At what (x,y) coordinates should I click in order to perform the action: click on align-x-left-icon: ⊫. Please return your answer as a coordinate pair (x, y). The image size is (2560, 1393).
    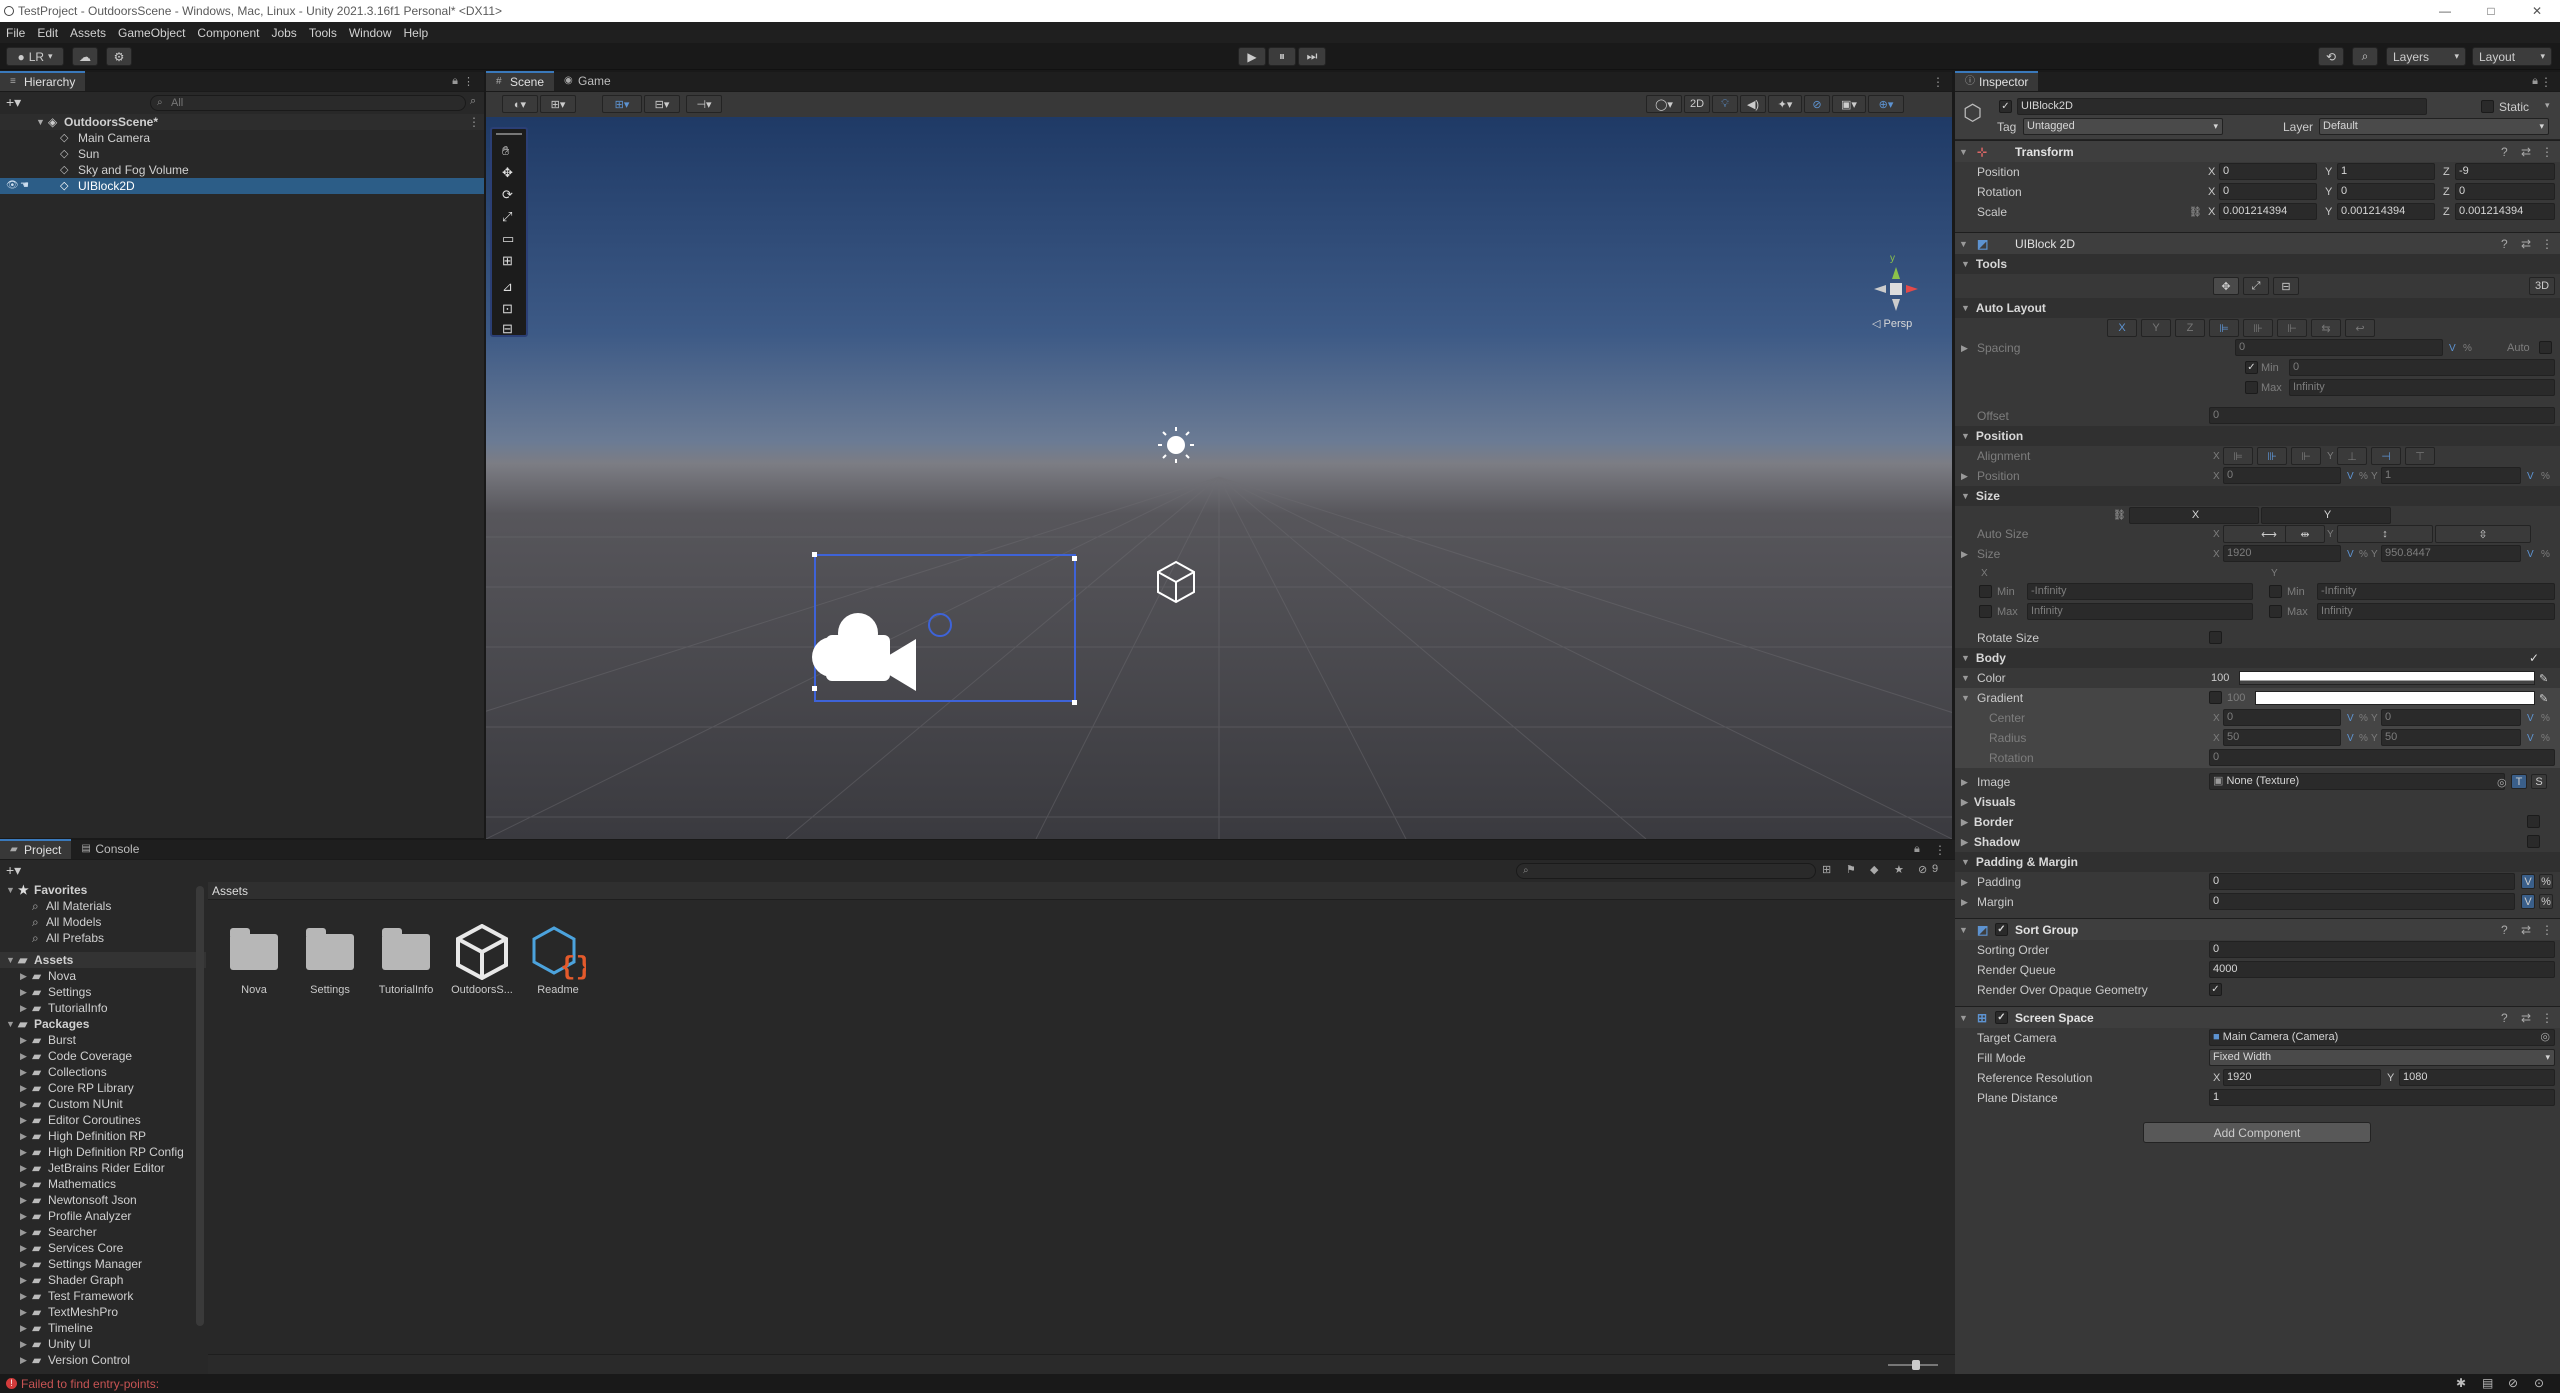
    Looking at the image, I should click on (2238, 456).